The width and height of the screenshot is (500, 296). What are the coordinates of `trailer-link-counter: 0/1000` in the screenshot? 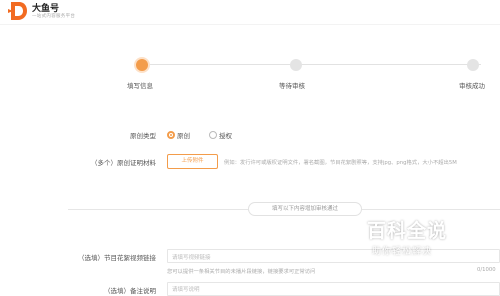 It's located at (486, 270).